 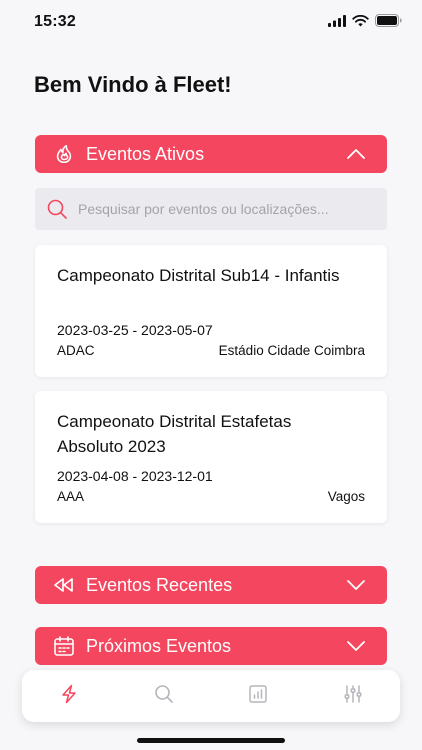 I want to click on tab-events, so click(x=69, y=696).